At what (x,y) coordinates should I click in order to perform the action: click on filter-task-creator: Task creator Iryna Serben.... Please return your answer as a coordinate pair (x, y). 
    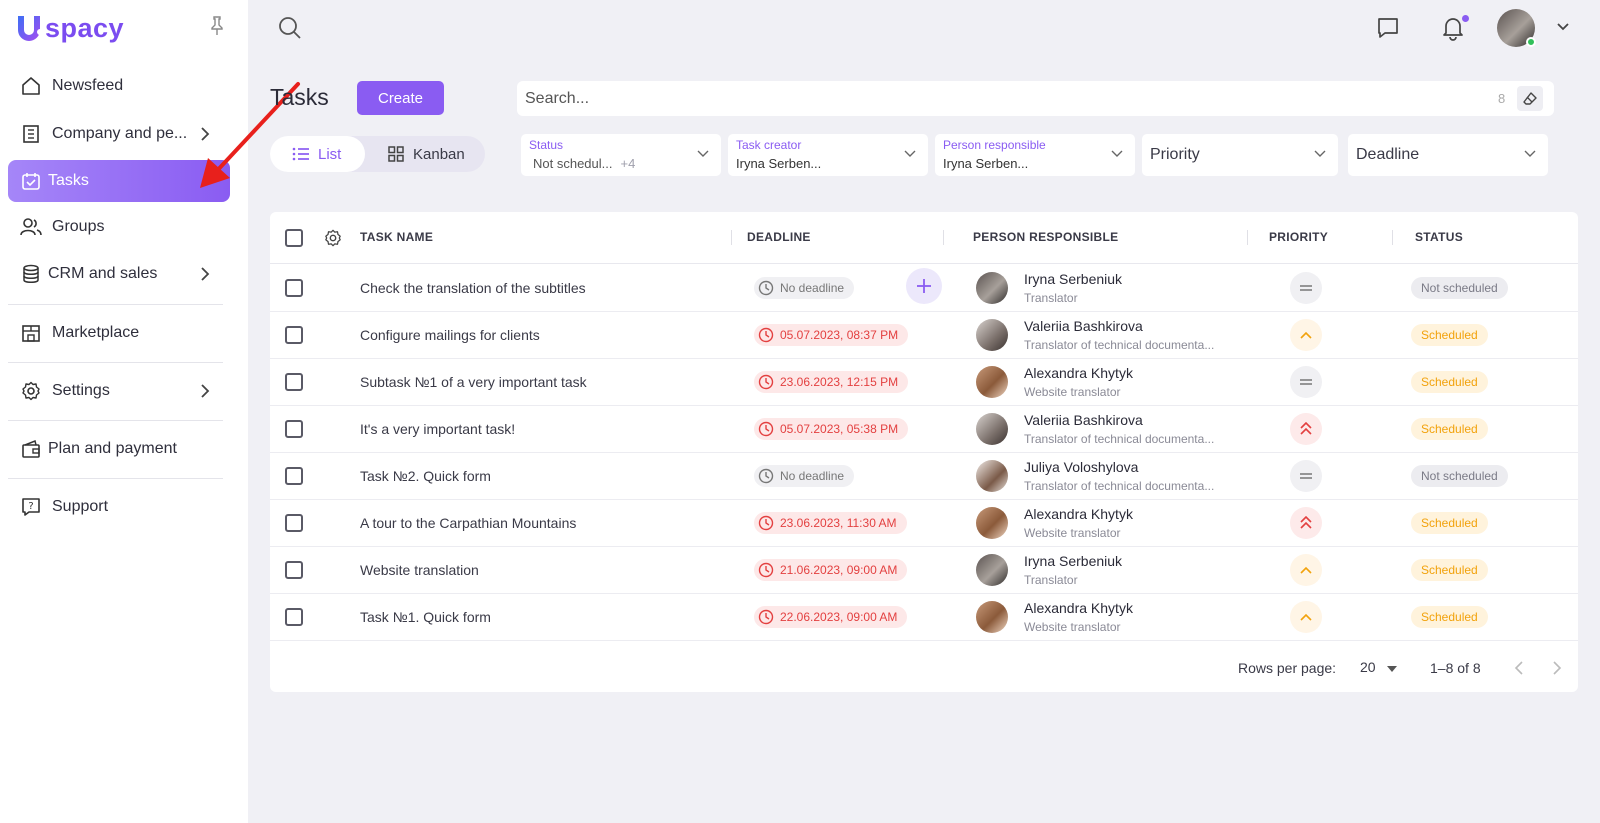
    Looking at the image, I should click on (828, 155).